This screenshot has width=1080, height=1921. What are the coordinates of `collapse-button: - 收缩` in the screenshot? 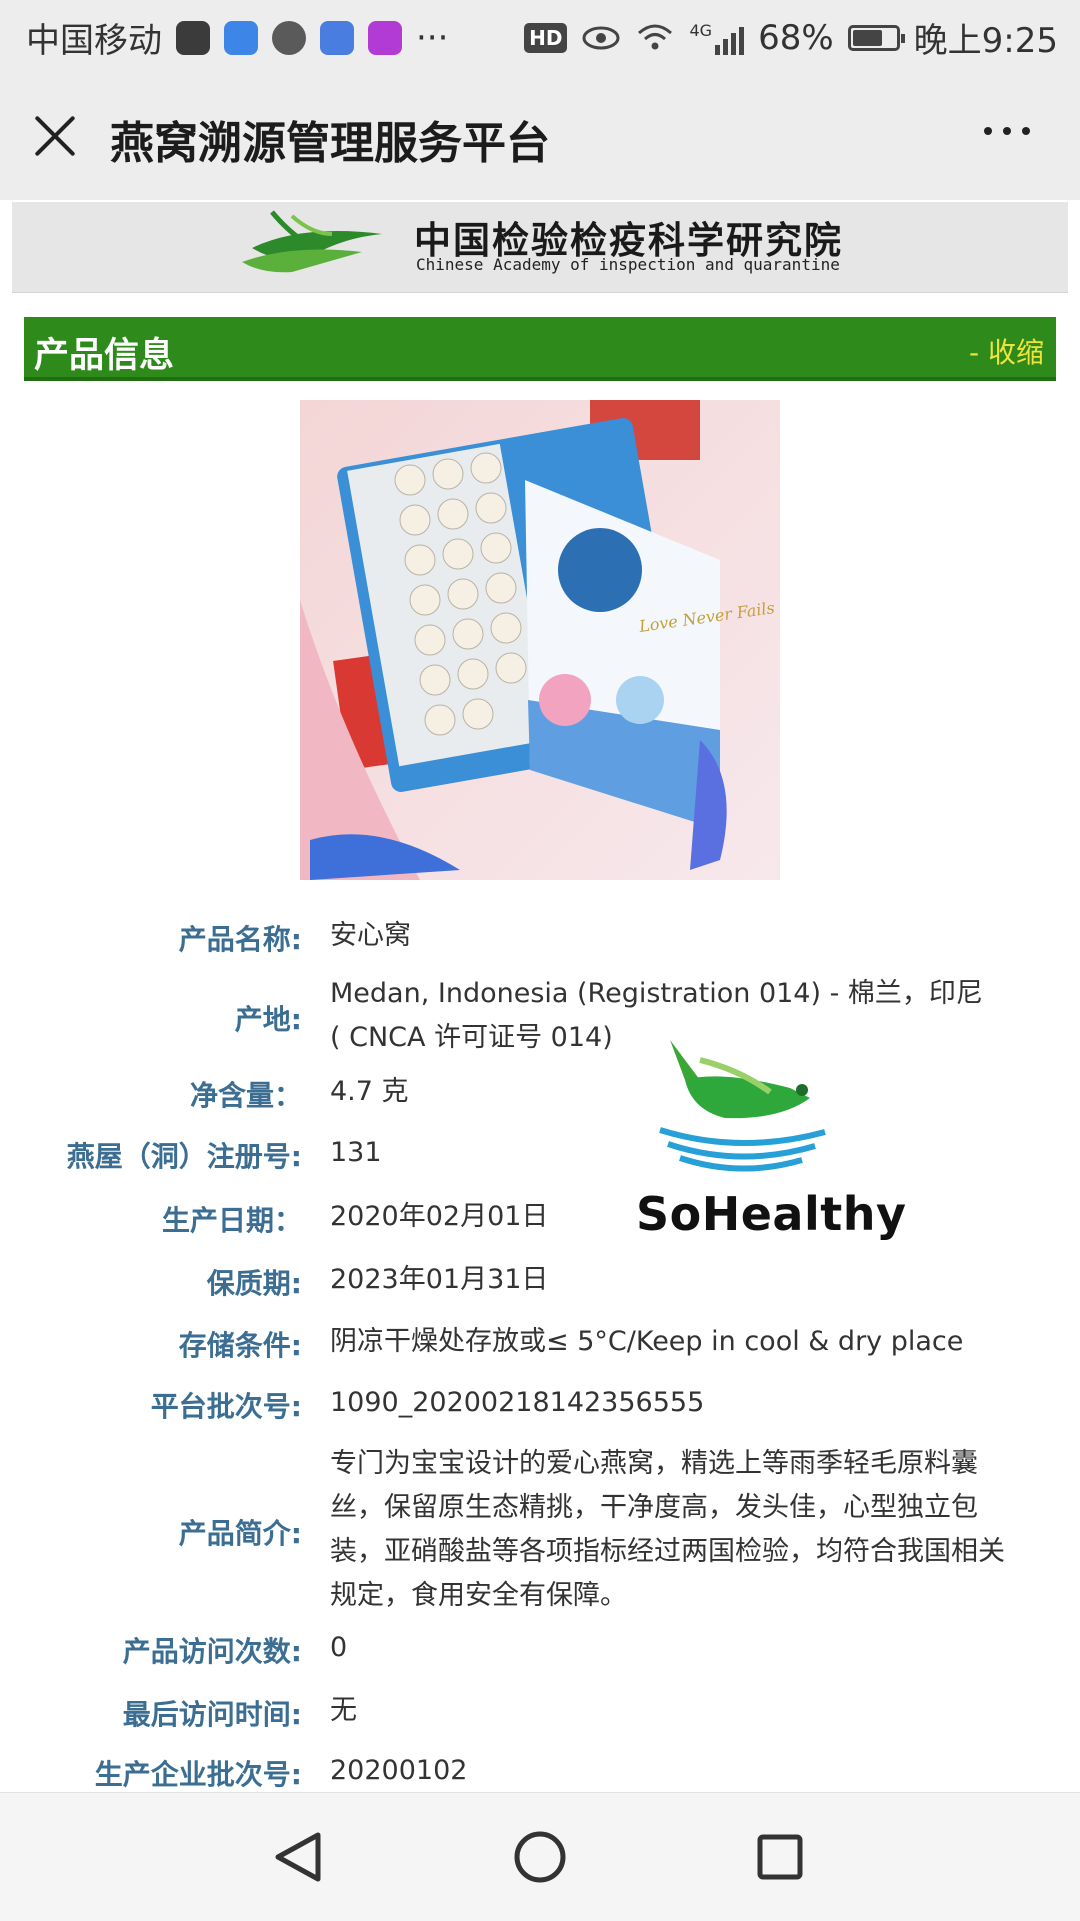 It's located at (1006, 351).